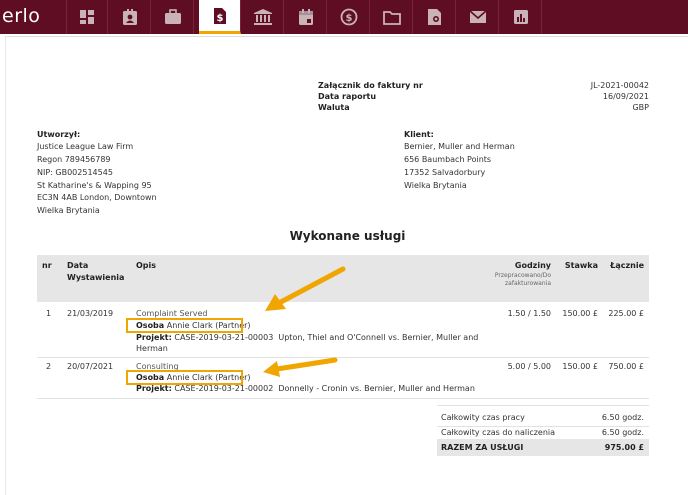 This screenshot has height=495, width=688. I want to click on invoice-dollar-icon: $, so click(220, 17).